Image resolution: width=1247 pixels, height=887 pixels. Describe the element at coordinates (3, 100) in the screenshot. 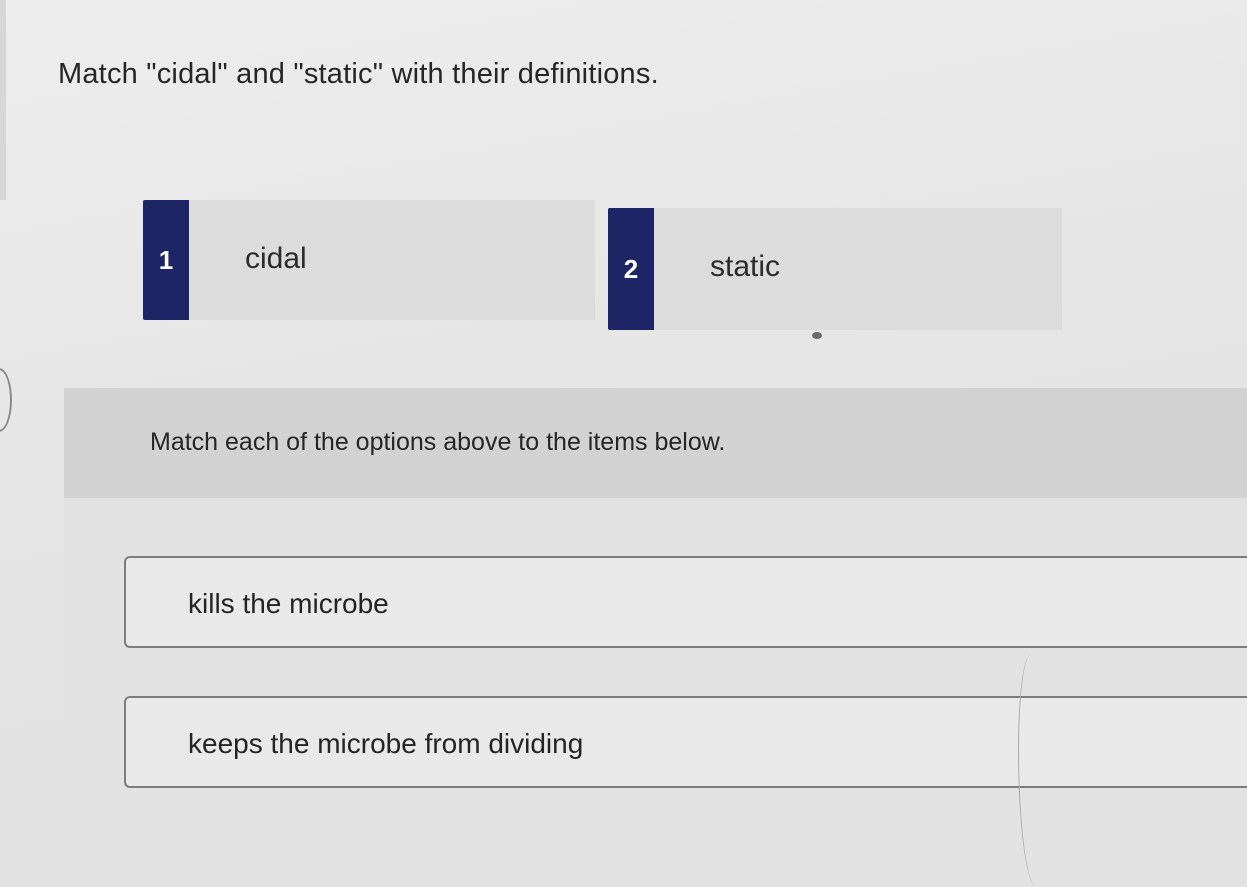

I see `left-edge-strip` at that location.